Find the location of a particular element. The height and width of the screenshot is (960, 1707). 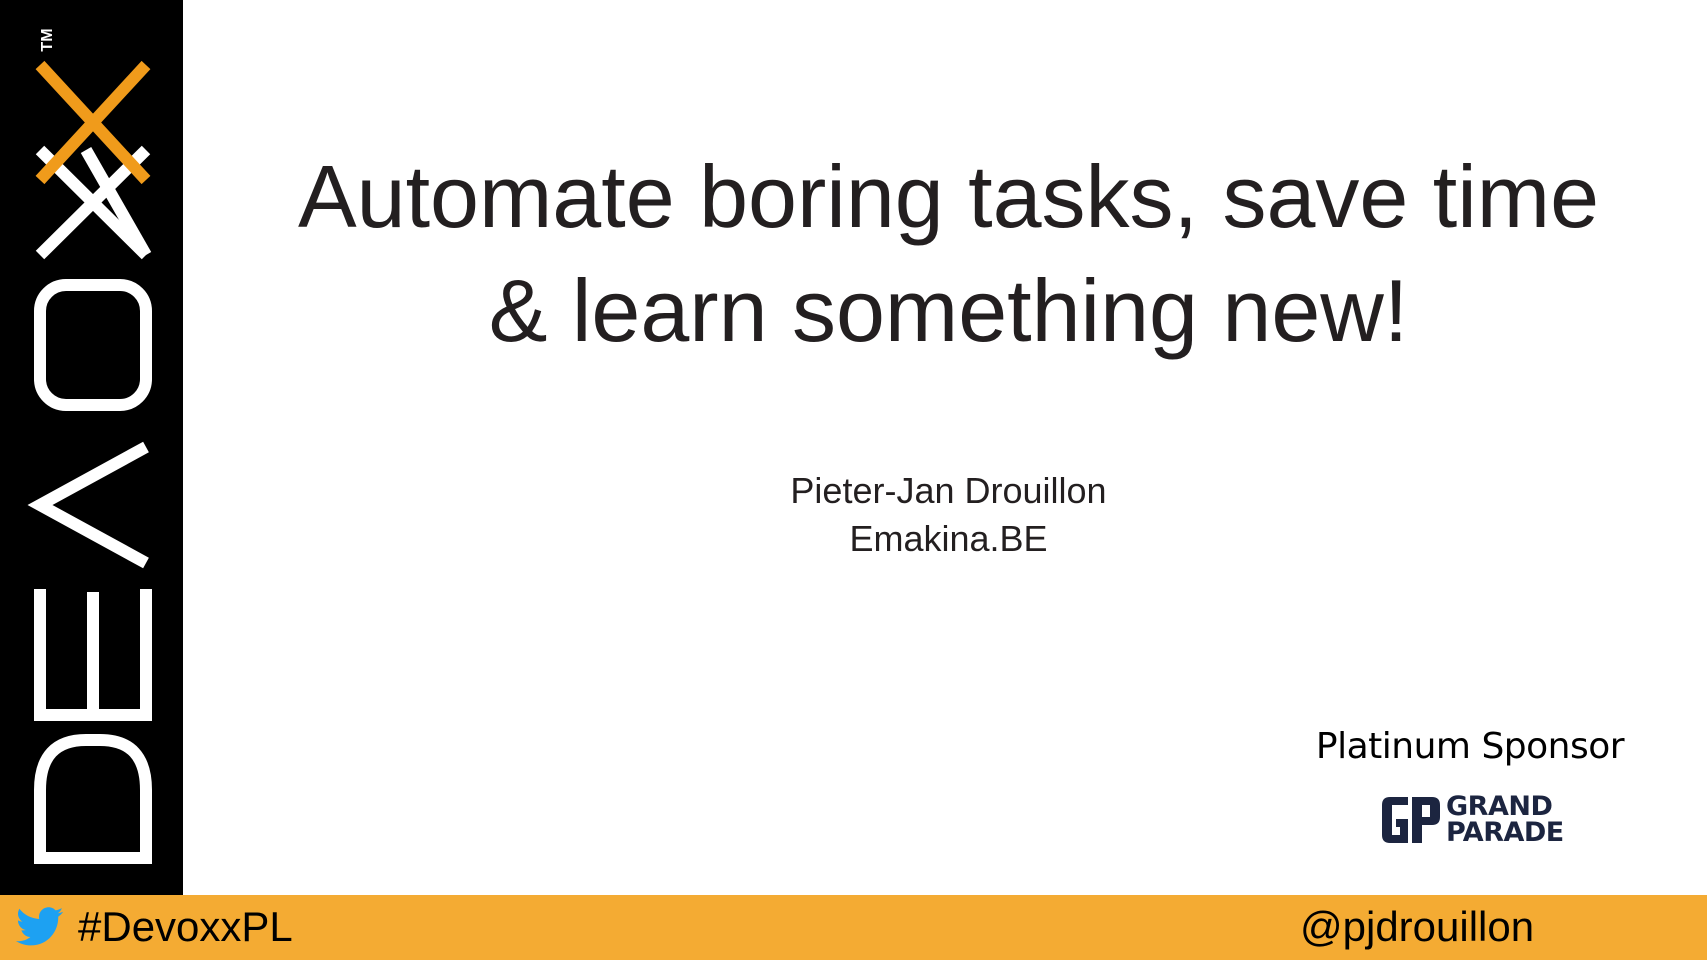

devoxx-logo is located at coordinates (89, 462).